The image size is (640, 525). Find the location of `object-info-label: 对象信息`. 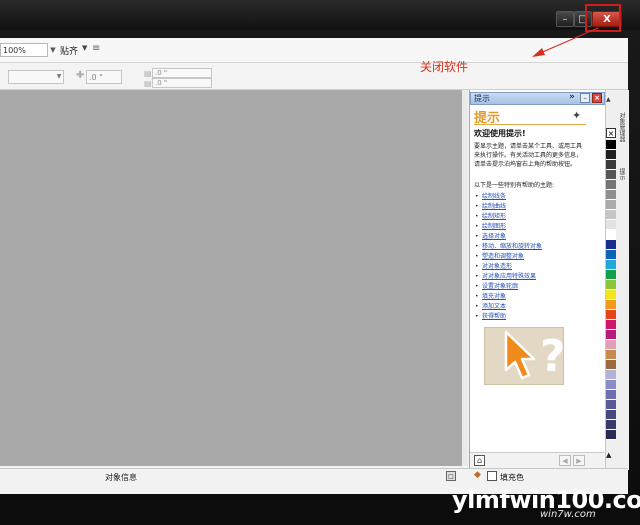

object-info-label: 对象信息 is located at coordinates (121, 477).